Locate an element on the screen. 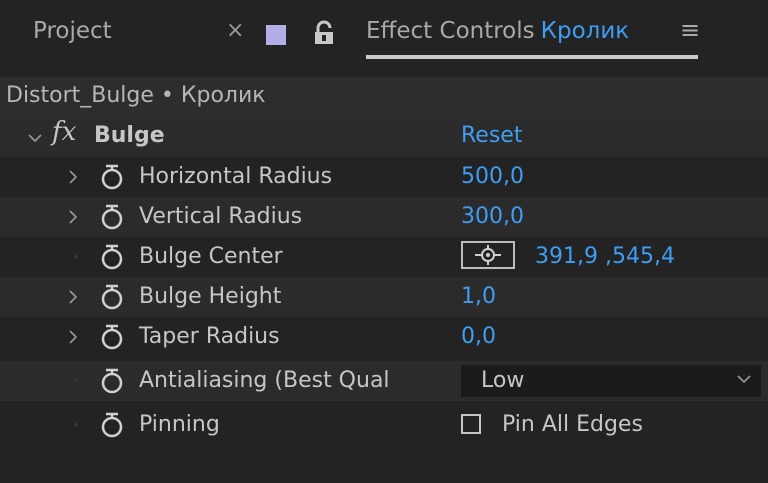 The width and height of the screenshot is (768, 483). property-label: Vertical Radius is located at coordinates (221, 216).